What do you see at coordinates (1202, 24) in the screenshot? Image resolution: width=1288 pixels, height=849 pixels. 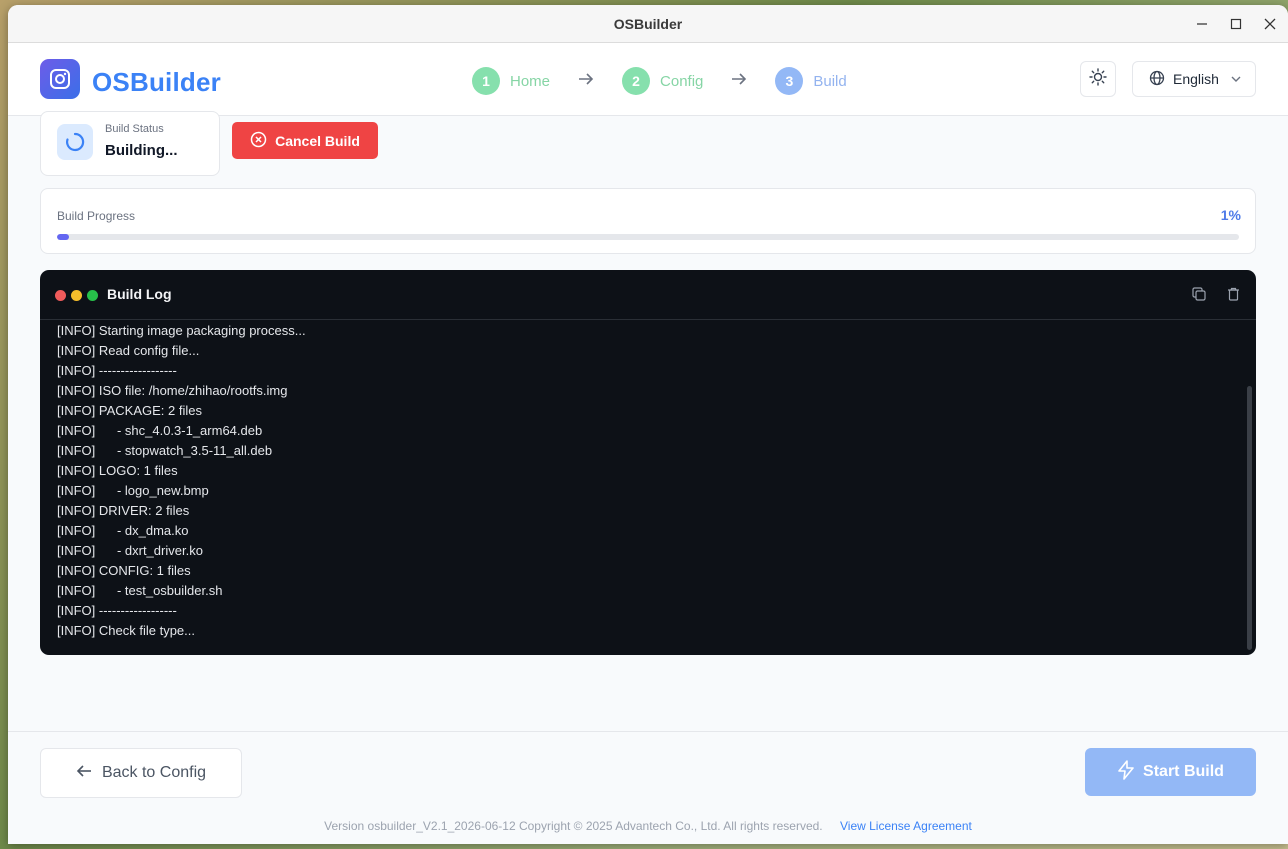 I see `minimize-icon` at bounding box center [1202, 24].